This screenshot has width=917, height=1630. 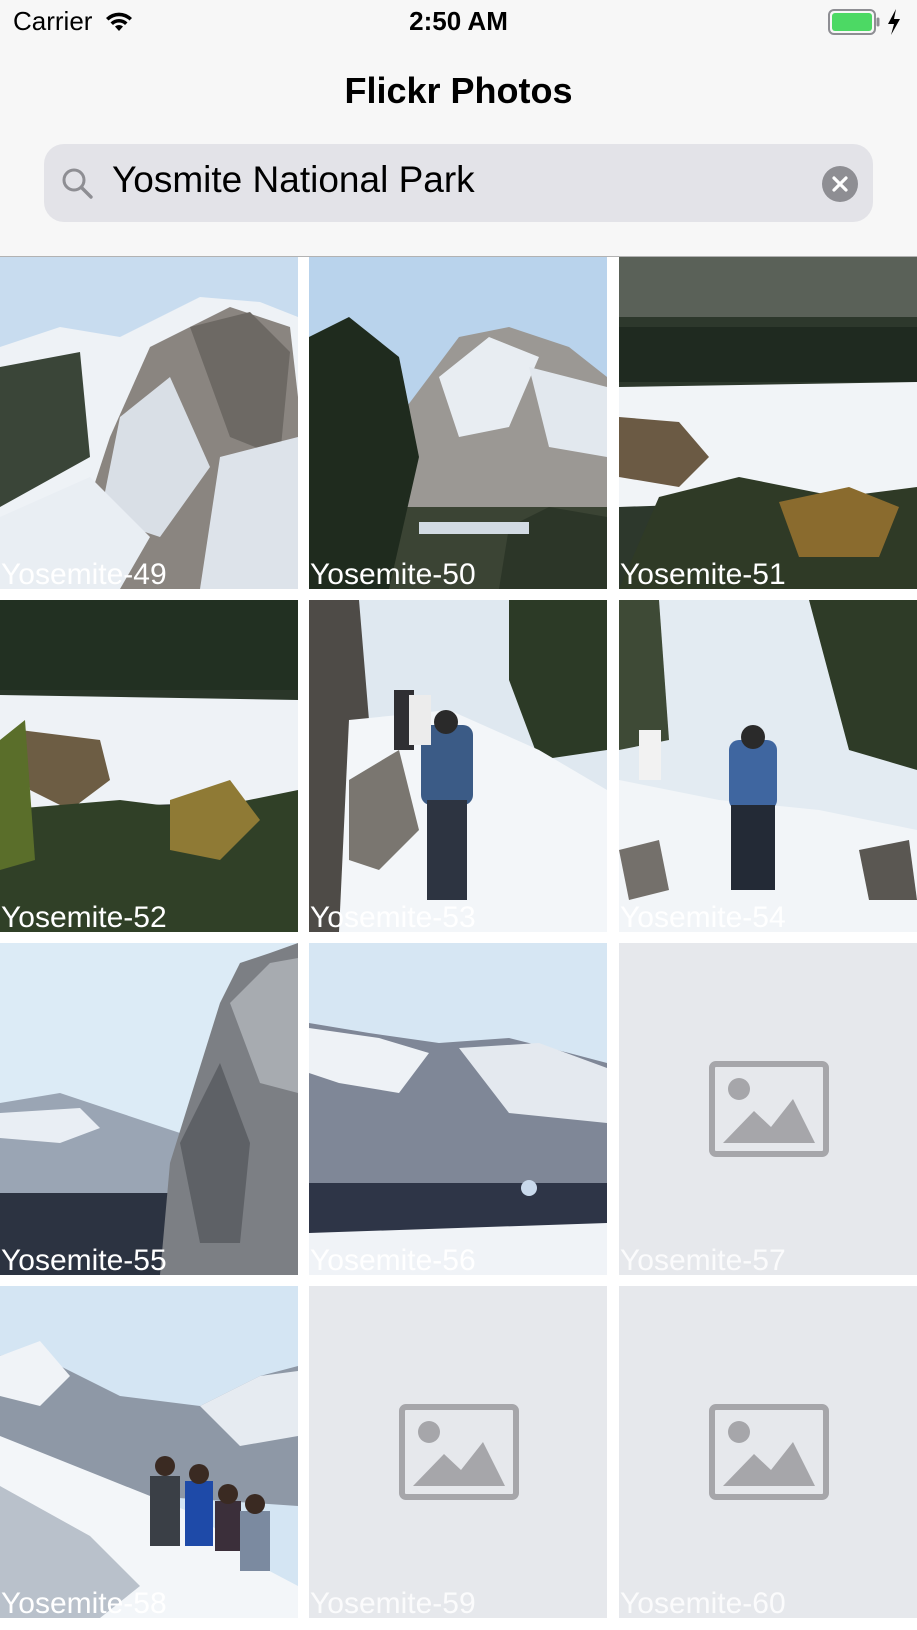 What do you see at coordinates (84, 1259) in the screenshot?
I see `photo-title: Yosemite-55` at bounding box center [84, 1259].